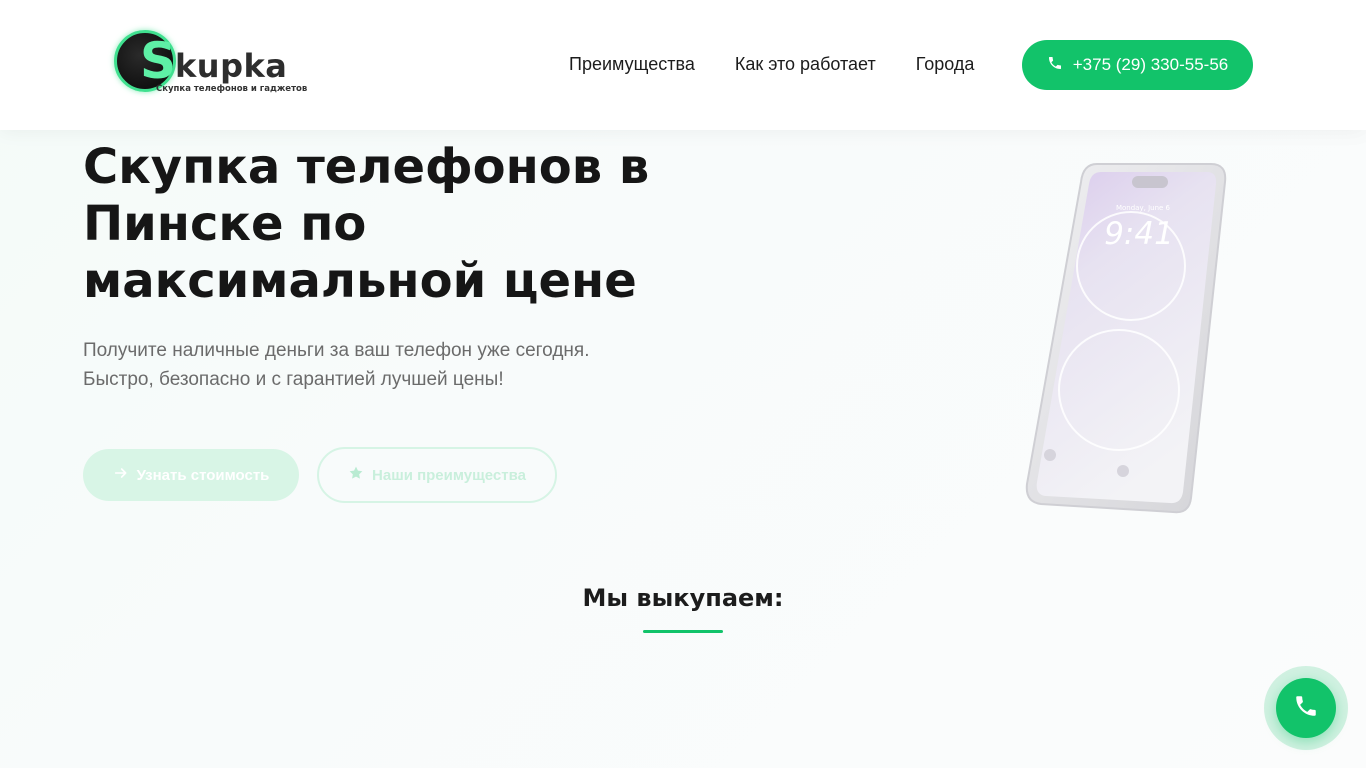 The height and width of the screenshot is (768, 1366). Describe the element at coordinates (805, 64) in the screenshot. I see `nav-item-how-it-works: Как это работает` at that location.